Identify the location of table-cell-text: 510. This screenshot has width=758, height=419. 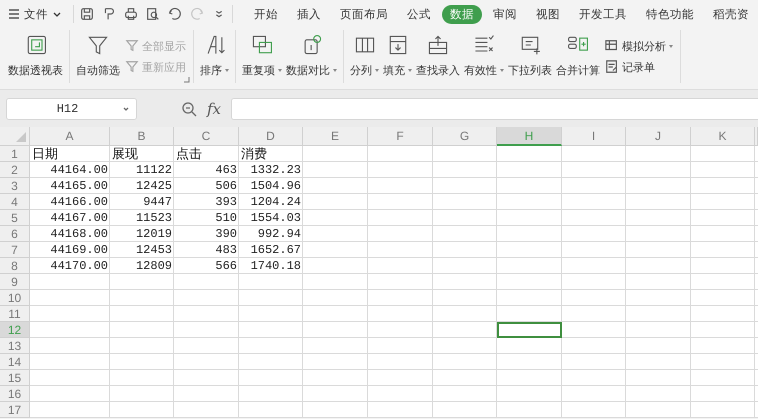
(226, 218).